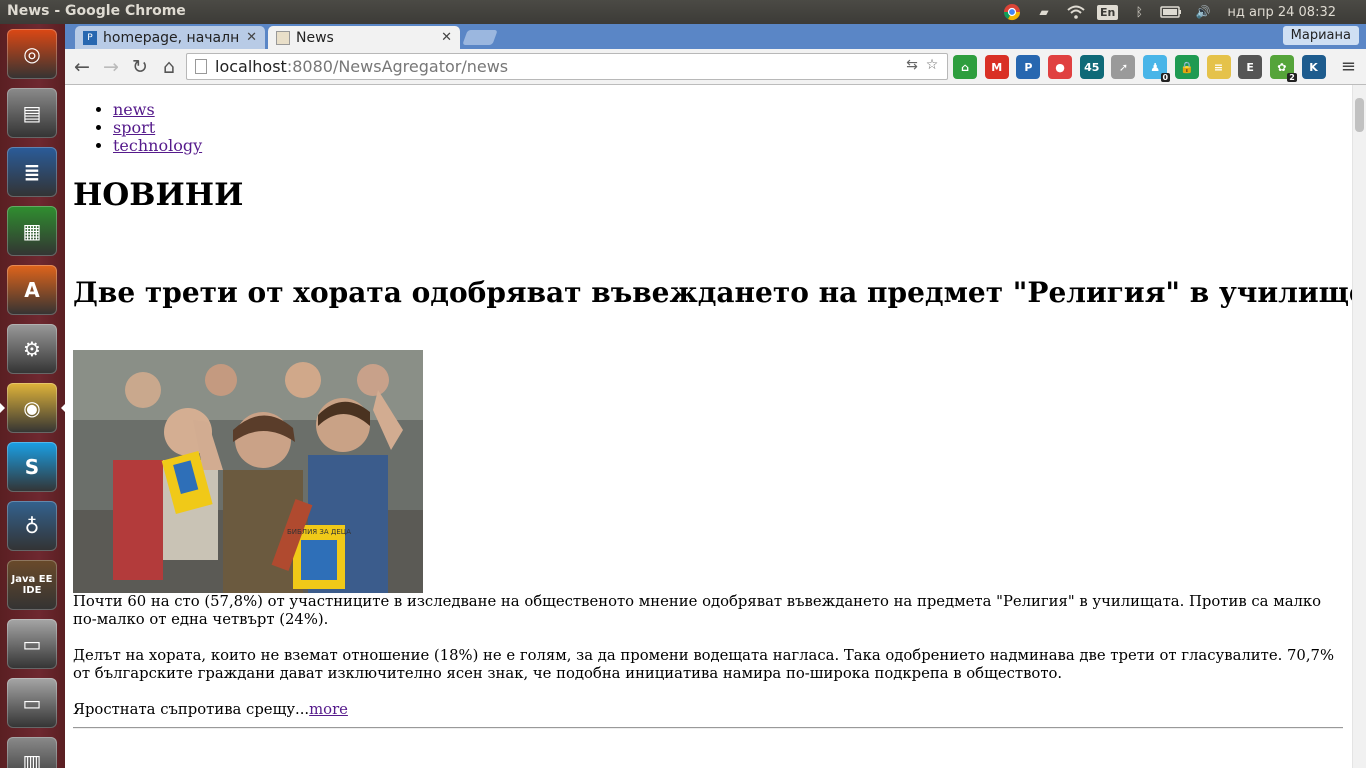 Image resolution: width=1366 pixels, height=768 pixels. Describe the element at coordinates (1203, 12) in the screenshot. I see `volume-icon: 🔊` at that location.